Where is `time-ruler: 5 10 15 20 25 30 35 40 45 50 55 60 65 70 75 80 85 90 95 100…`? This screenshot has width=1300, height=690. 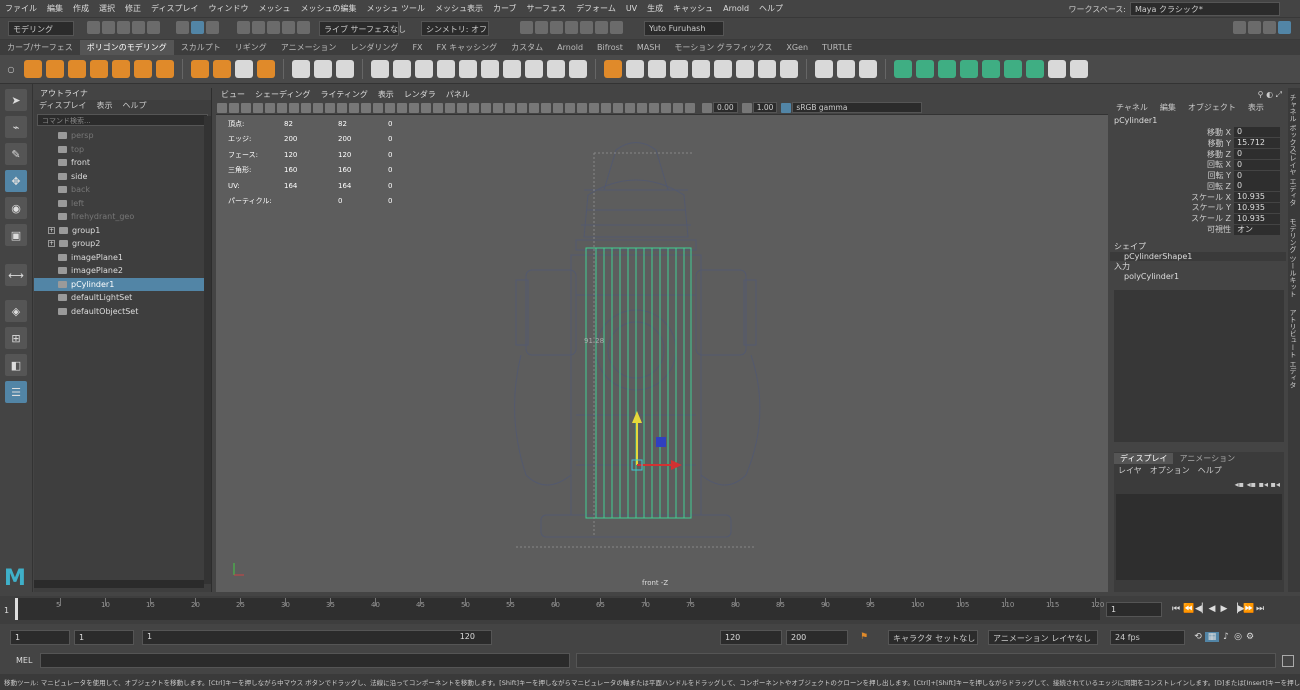 time-ruler: 5 10 15 20 25 30 35 40 45 50 55 60 65 70 75 80 85 90 95 100… is located at coordinates (559, 609).